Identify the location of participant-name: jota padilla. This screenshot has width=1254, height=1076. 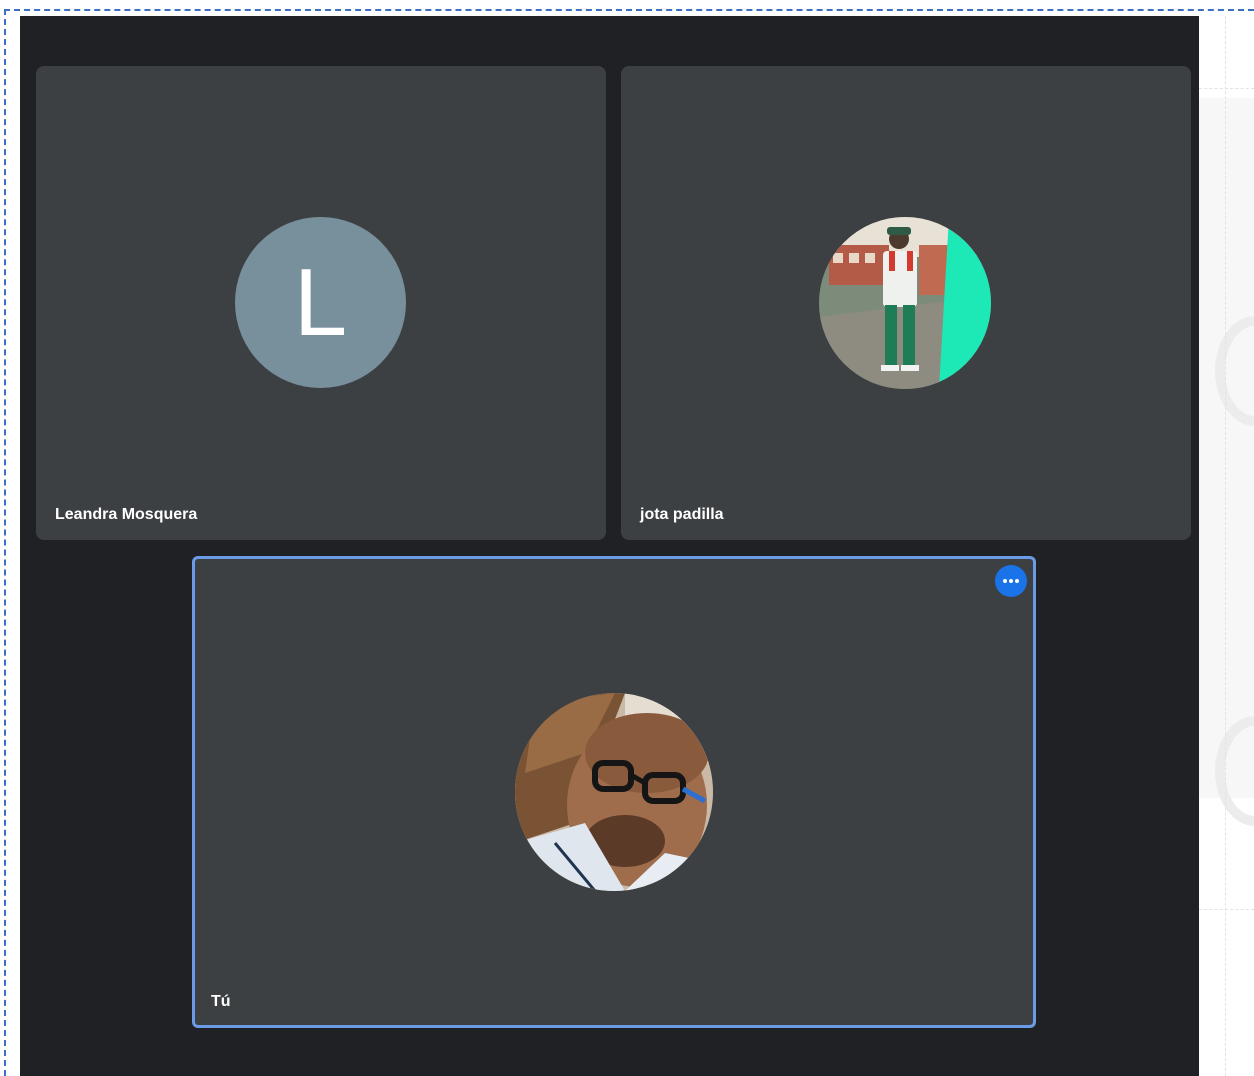
(682, 514).